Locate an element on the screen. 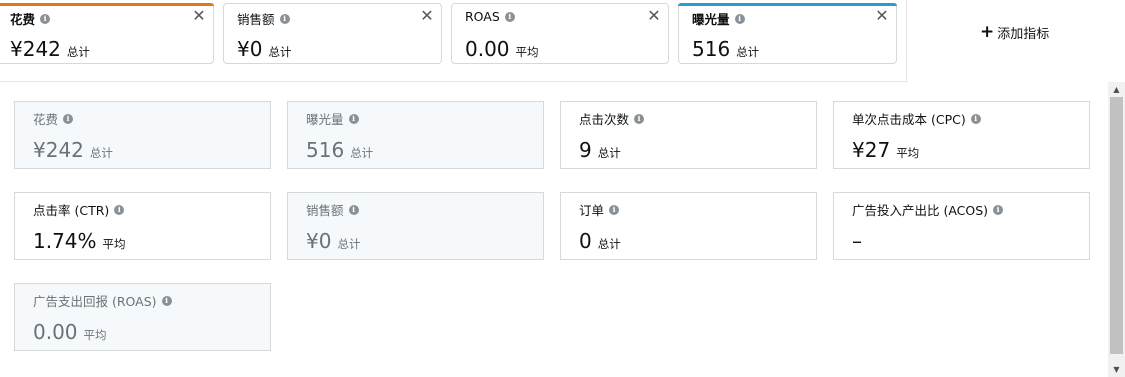  metric-tile-label: 销售额 is located at coordinates (325, 210).